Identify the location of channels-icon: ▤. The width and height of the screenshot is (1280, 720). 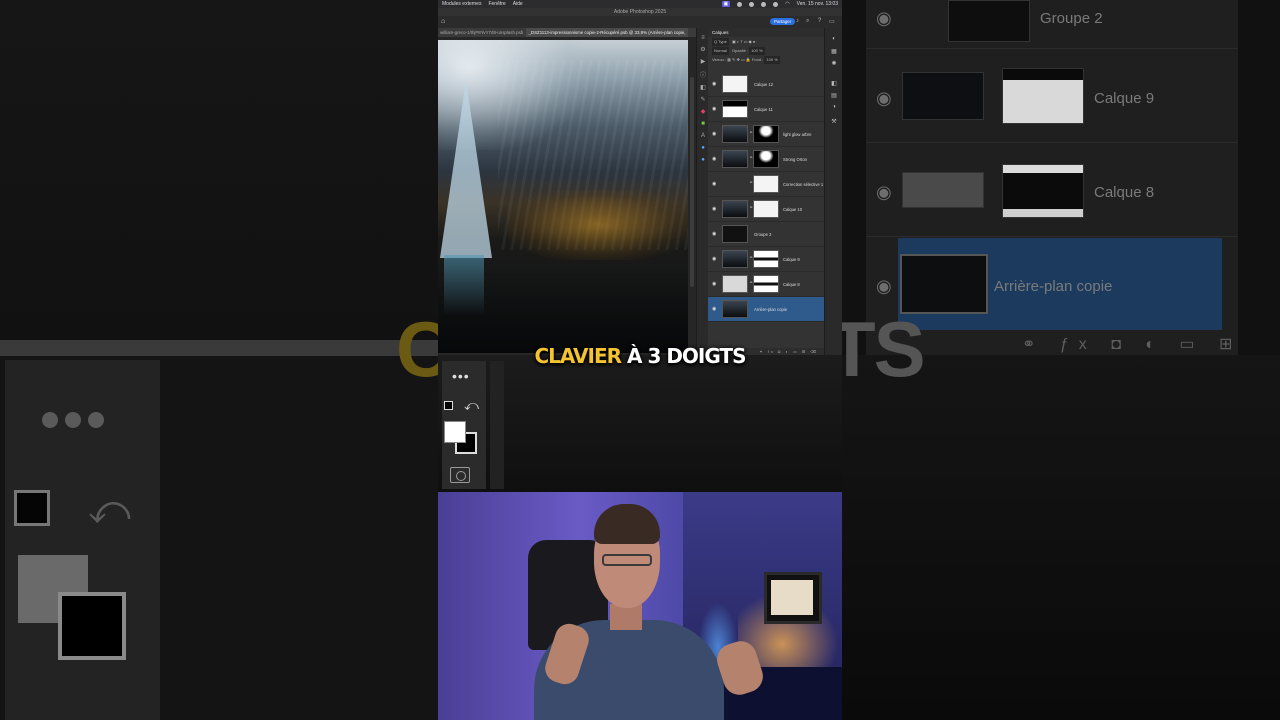
(834, 95).